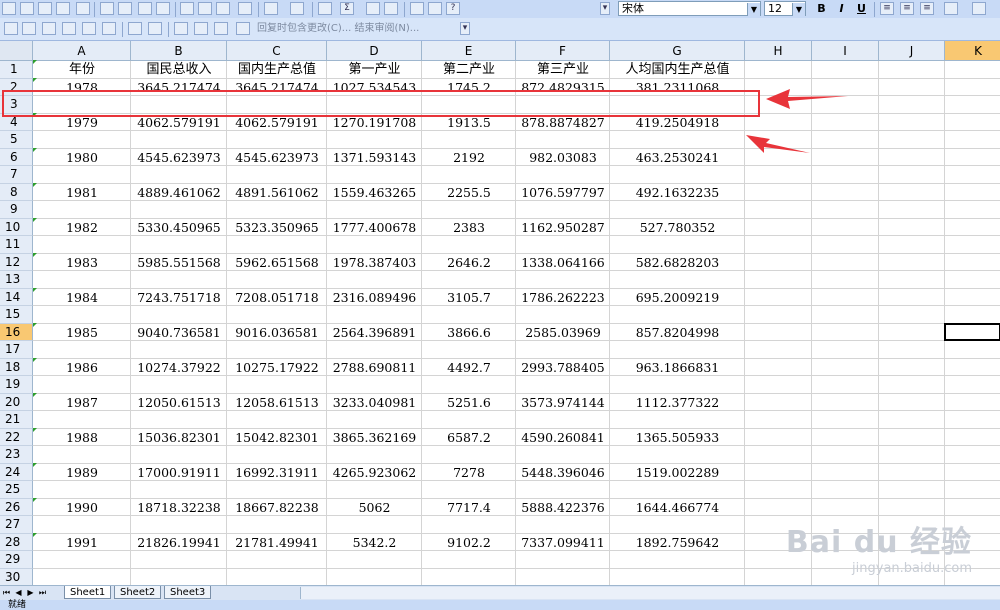 The height and width of the screenshot is (610, 1000). Describe the element at coordinates (277, 472) in the screenshot. I see `data-cell: 16992.31911` at that location.